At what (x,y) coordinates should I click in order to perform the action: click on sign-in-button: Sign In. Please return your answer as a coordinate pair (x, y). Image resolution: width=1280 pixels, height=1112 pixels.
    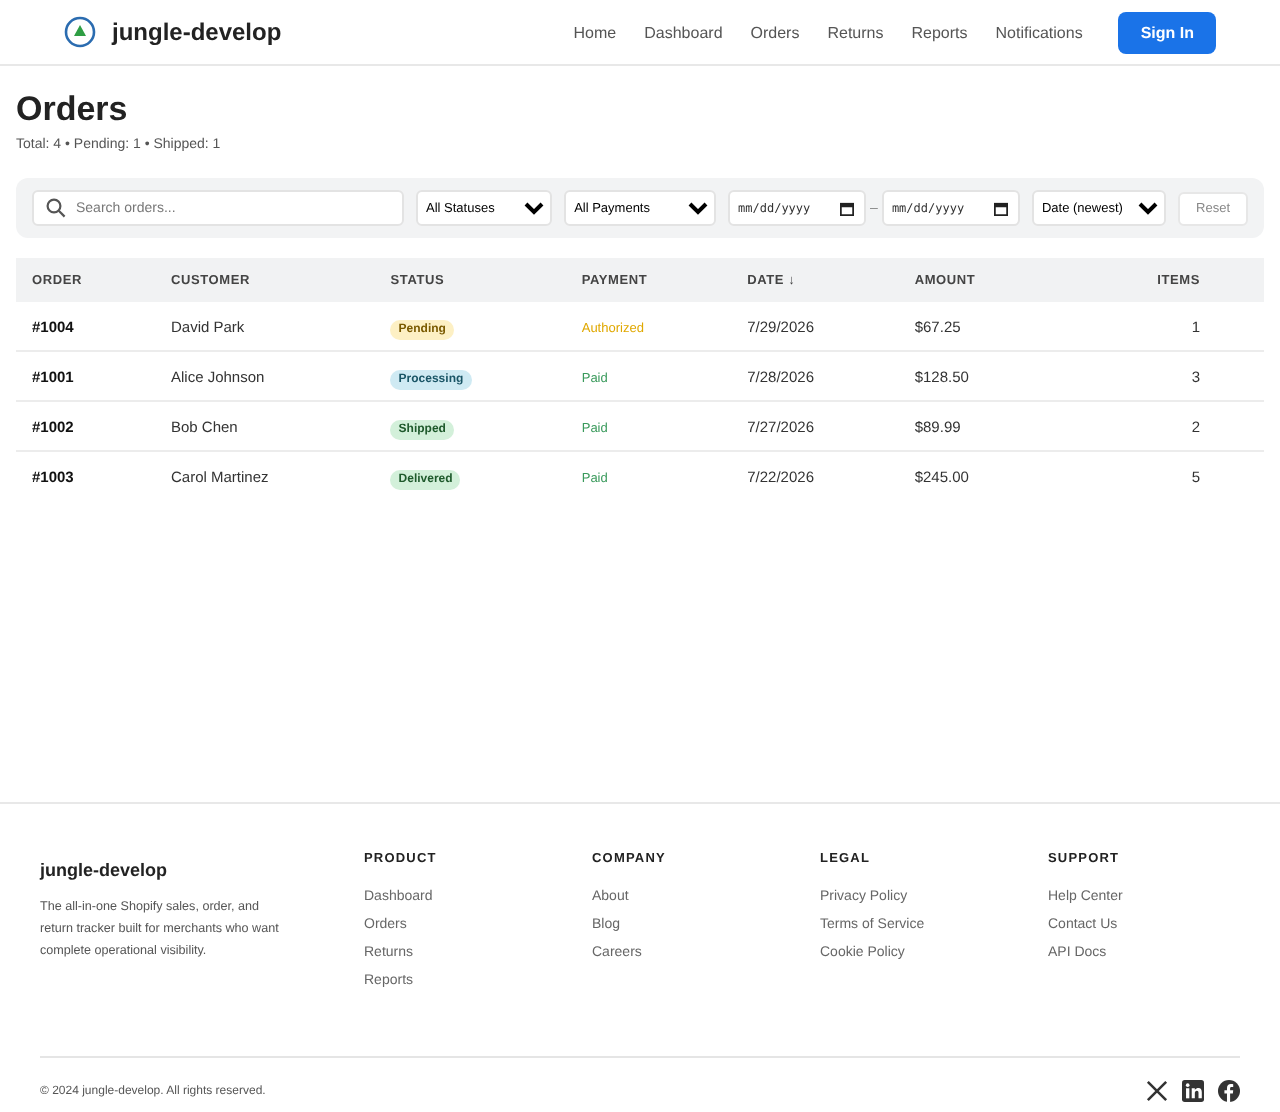
    Looking at the image, I should click on (1167, 32).